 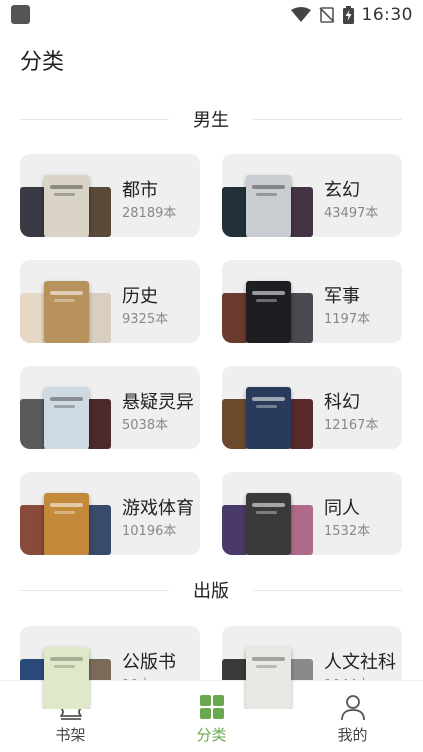 What do you see at coordinates (149, 213) in the screenshot?
I see `category-count: 28189本` at bounding box center [149, 213].